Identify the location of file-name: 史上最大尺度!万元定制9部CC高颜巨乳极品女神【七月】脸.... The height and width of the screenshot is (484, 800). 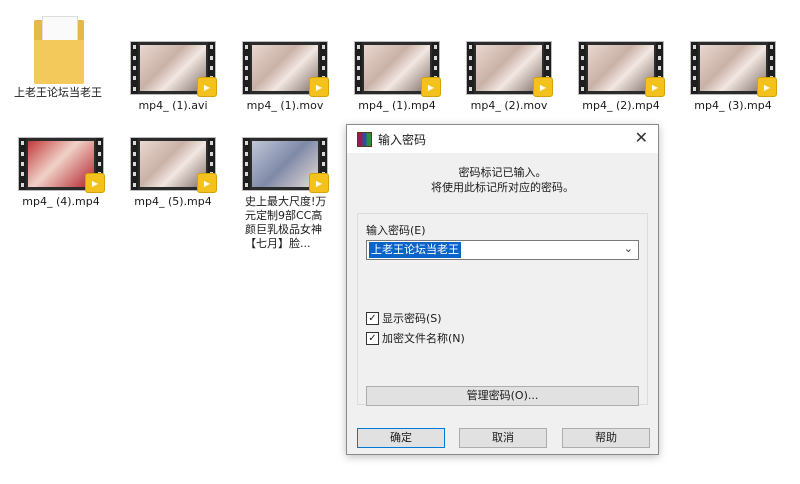
(286, 222).